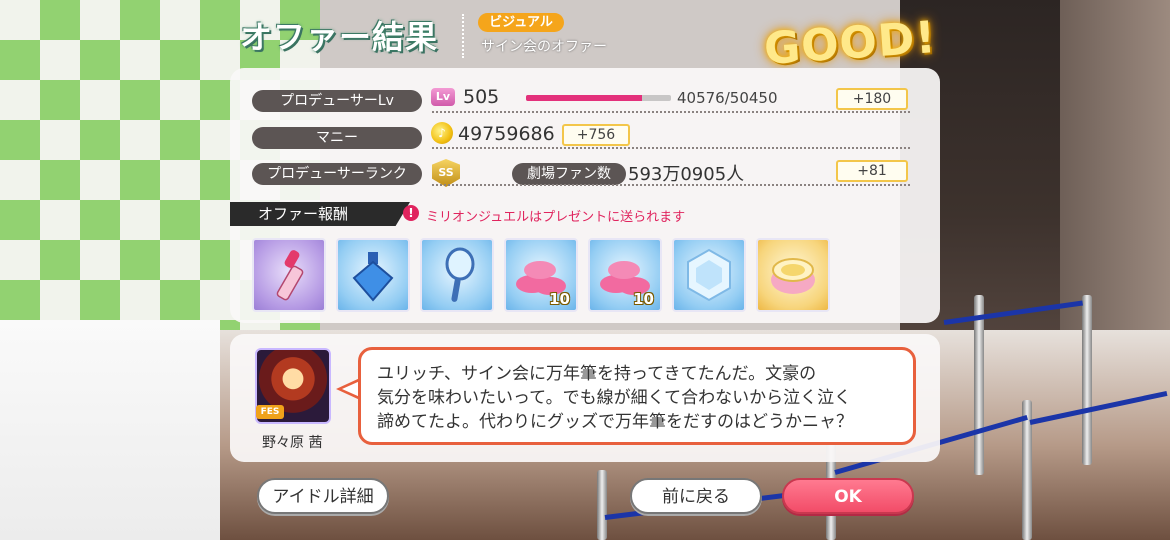  I want to click on offer-name: サイン会のオファー, so click(544, 47).